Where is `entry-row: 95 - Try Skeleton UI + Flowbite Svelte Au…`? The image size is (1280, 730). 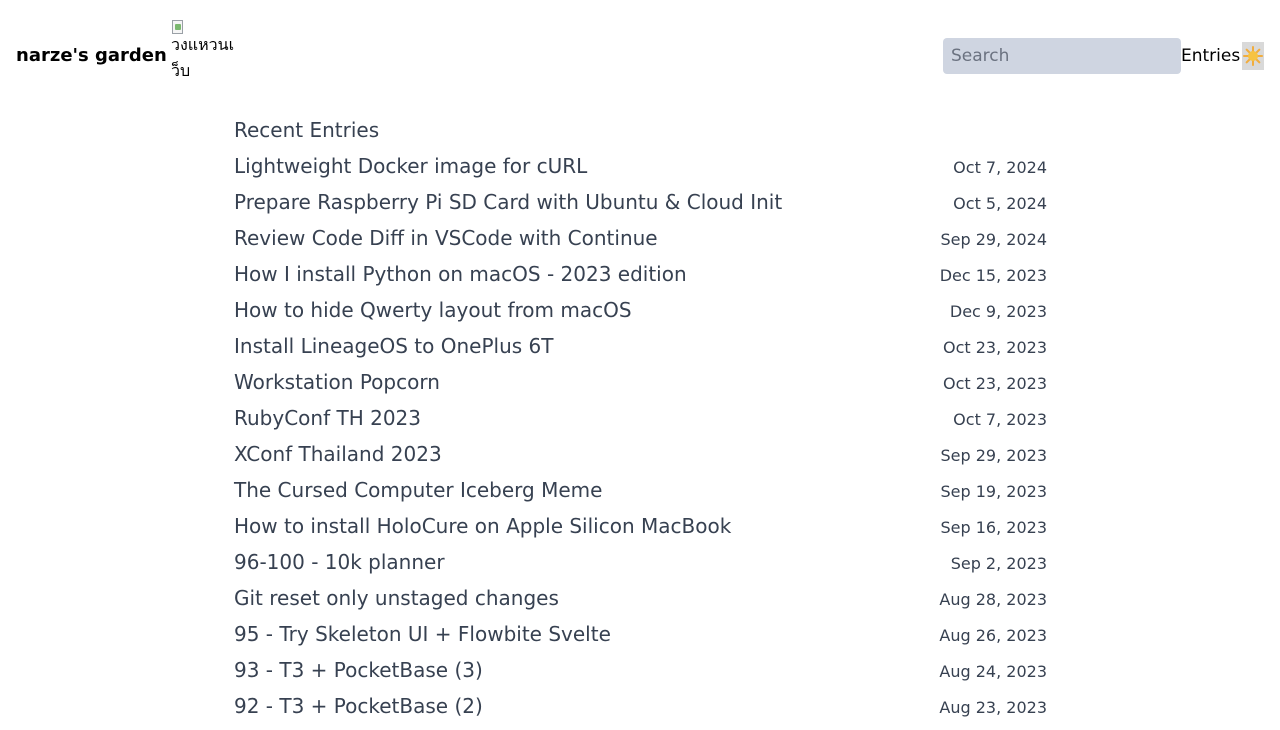
entry-row: 95 - Try Skeleton UI + Flowbite Svelte Au… is located at coordinates (640, 640).